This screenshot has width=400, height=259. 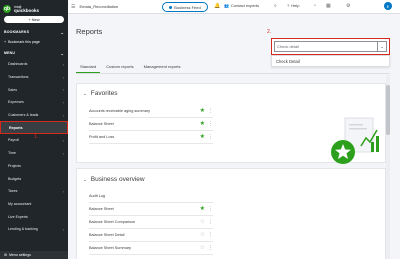 I want to click on sidebar-item-dashboards: Dashboards ›, so click(x=34, y=64).